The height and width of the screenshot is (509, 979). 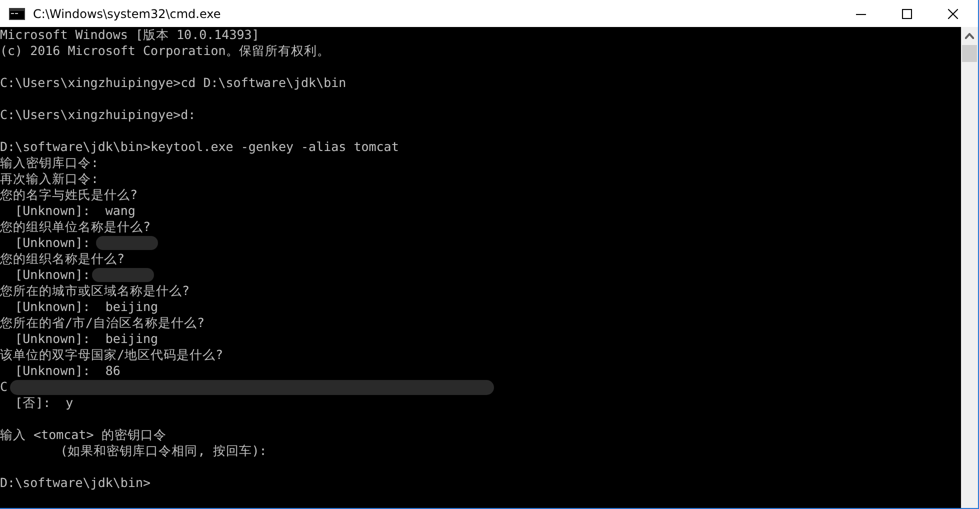 What do you see at coordinates (95, 290) in the screenshot?
I see `console-line: 您所在的城市或区域名称是什么?` at bounding box center [95, 290].